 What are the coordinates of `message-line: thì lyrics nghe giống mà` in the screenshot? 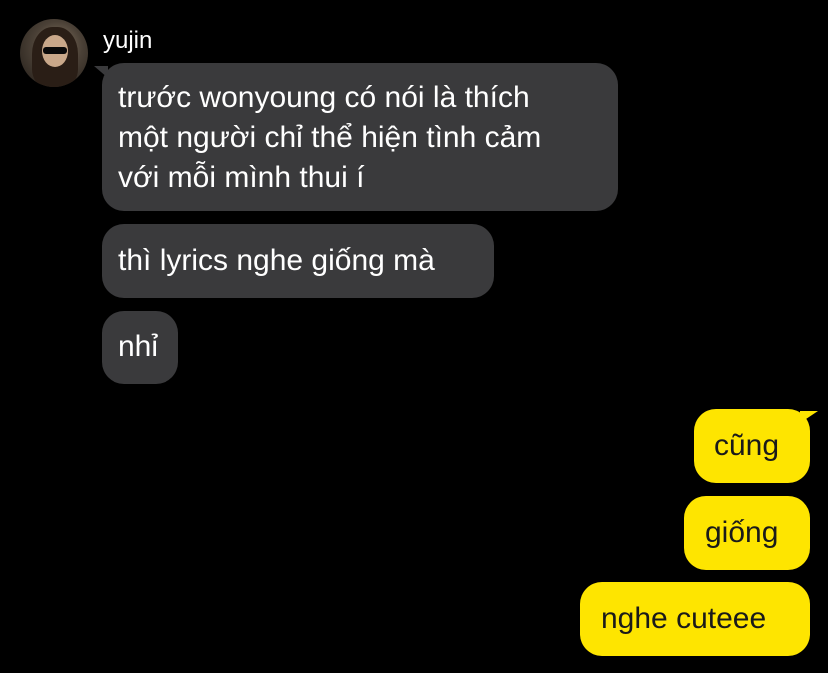 It's located at (276, 260).